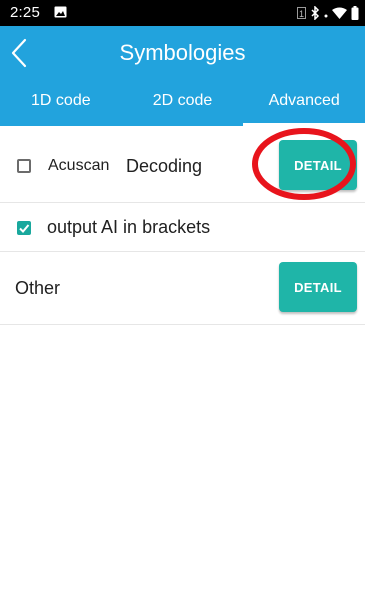 This screenshot has width=365, height=593. What do you see at coordinates (182, 13) in the screenshot?
I see `status-bar: 2:25 1` at bounding box center [182, 13].